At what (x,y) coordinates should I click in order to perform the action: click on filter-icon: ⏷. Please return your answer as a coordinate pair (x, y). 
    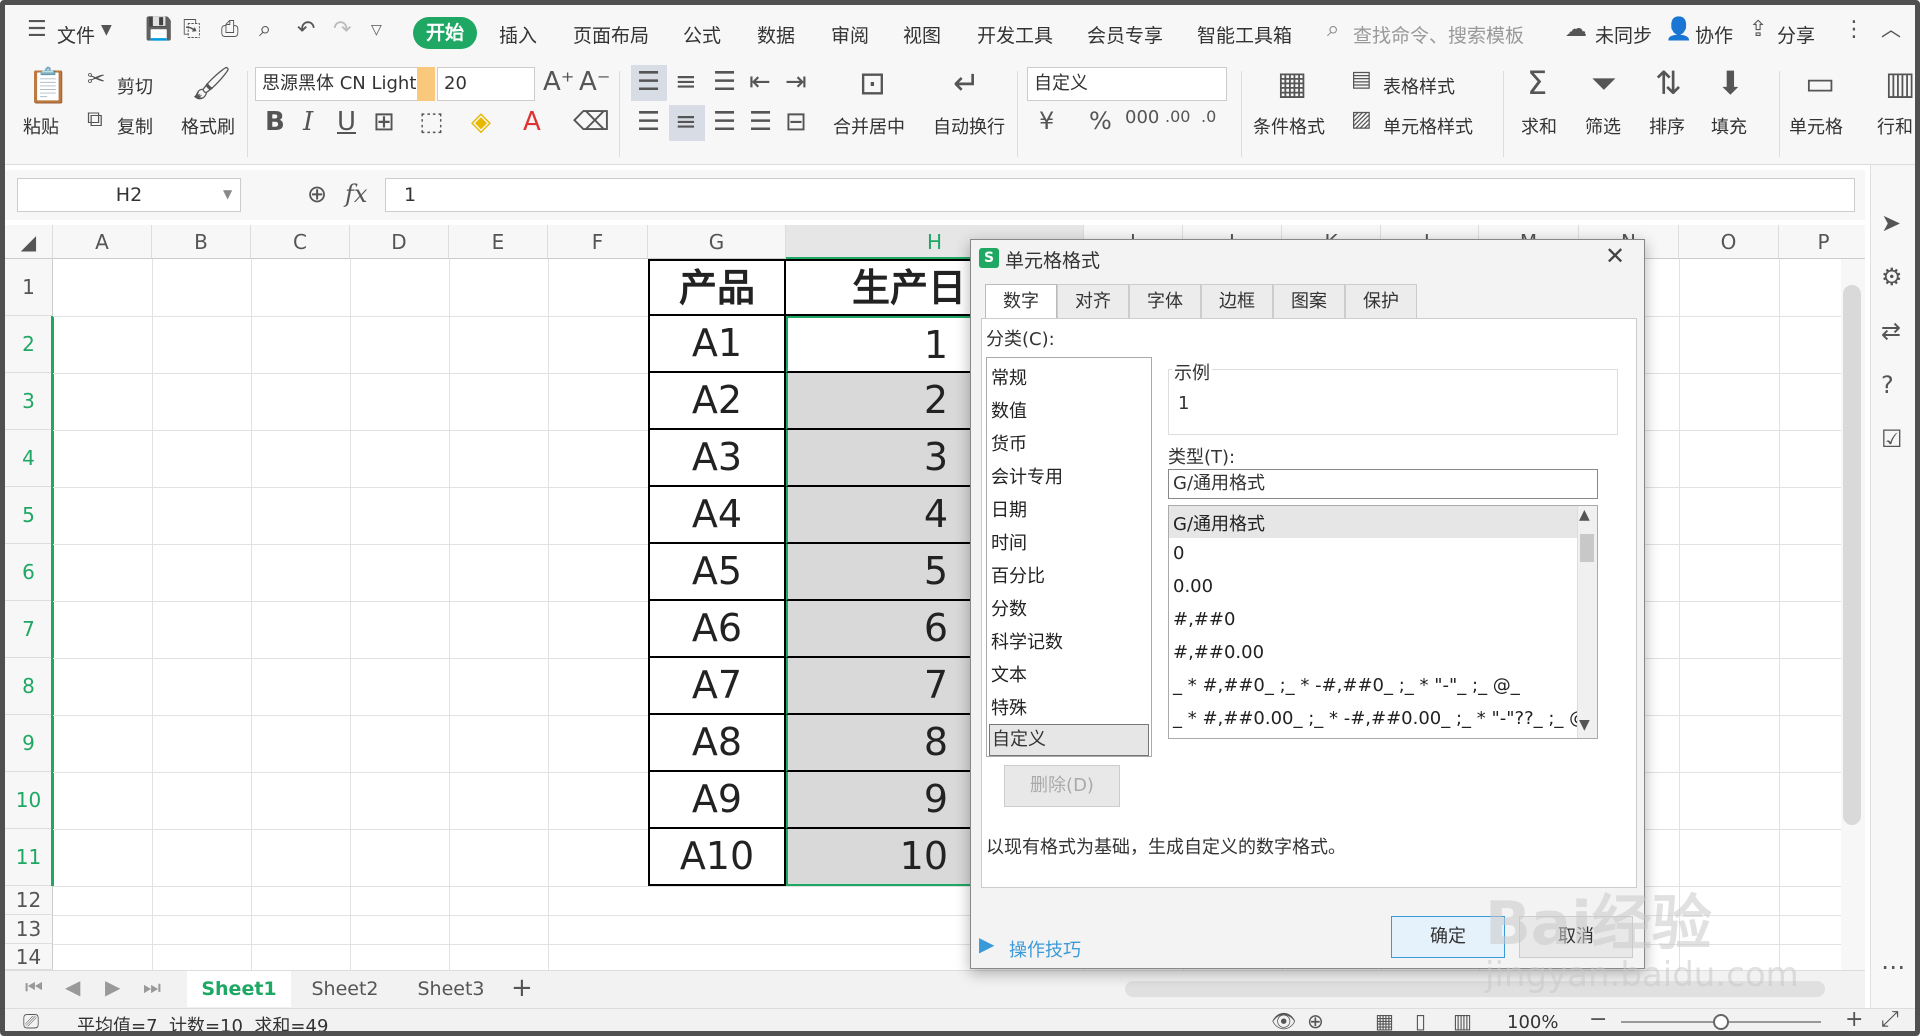
    Looking at the image, I should click on (1604, 83).